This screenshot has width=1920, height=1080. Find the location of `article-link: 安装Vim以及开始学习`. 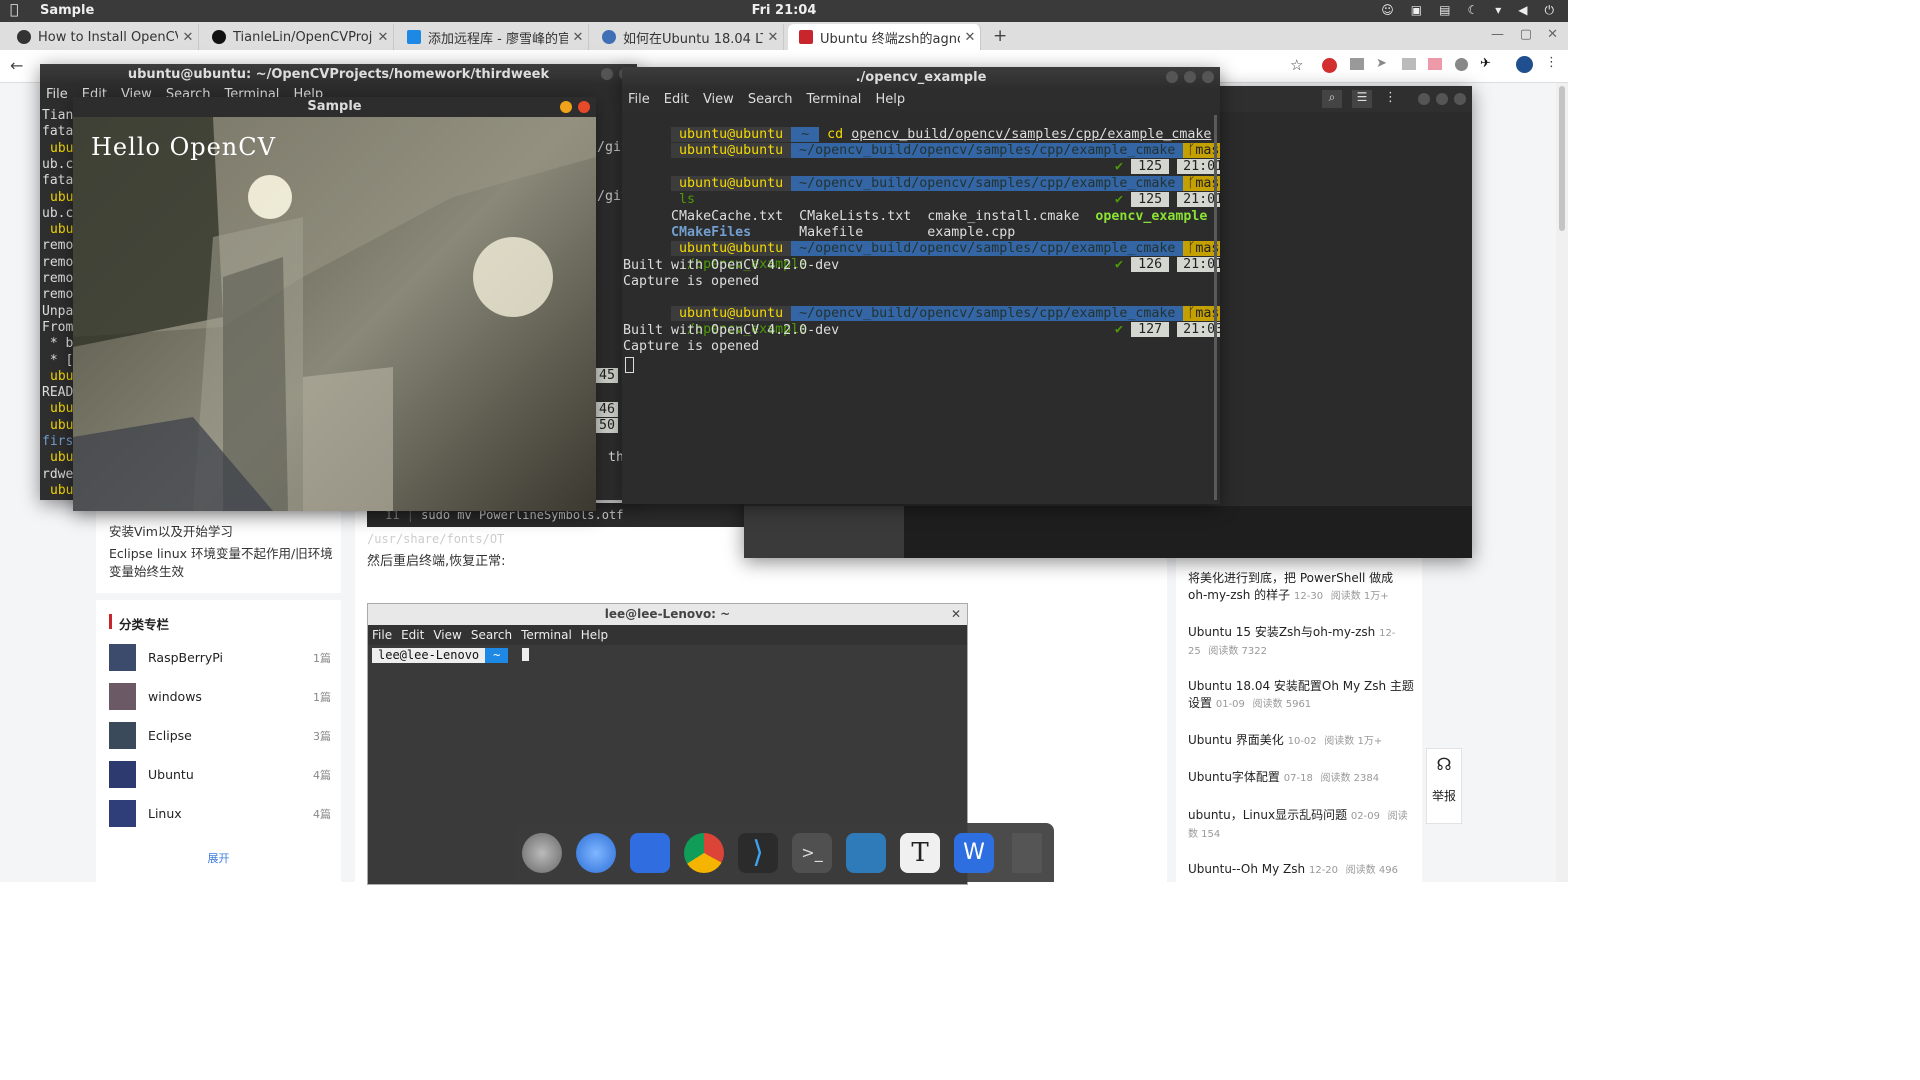

article-link: 安装Vim以及开始学习 is located at coordinates (171, 530).